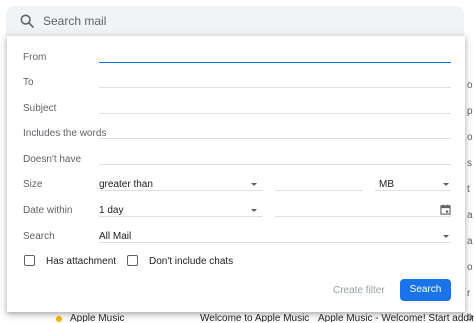 This screenshot has width=474, height=323. What do you see at coordinates (470, 111) in the screenshot?
I see `background-glyph: p` at bounding box center [470, 111].